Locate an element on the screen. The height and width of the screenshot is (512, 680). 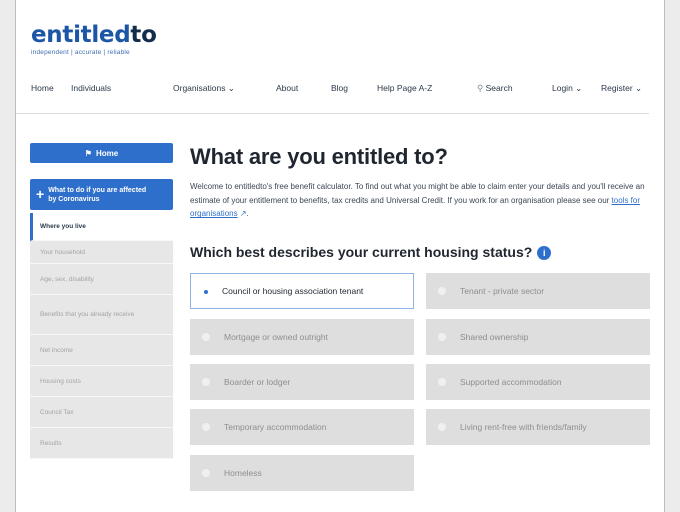
step-item: Your household is located at coordinates (101, 252).